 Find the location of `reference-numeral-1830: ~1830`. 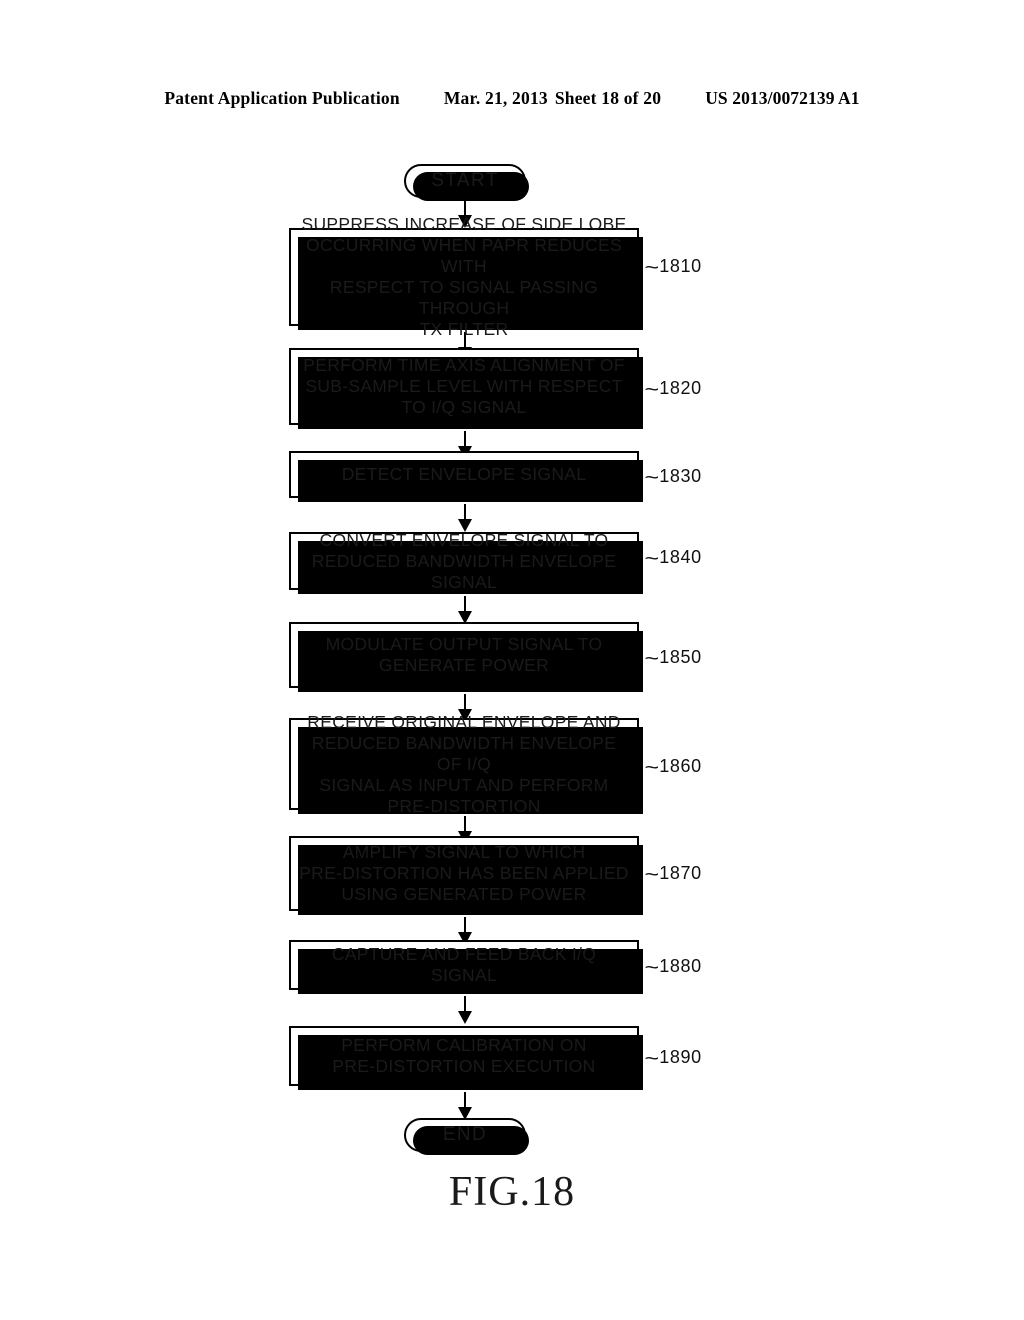

reference-numeral-1830: ~1830 is located at coordinates (673, 477).